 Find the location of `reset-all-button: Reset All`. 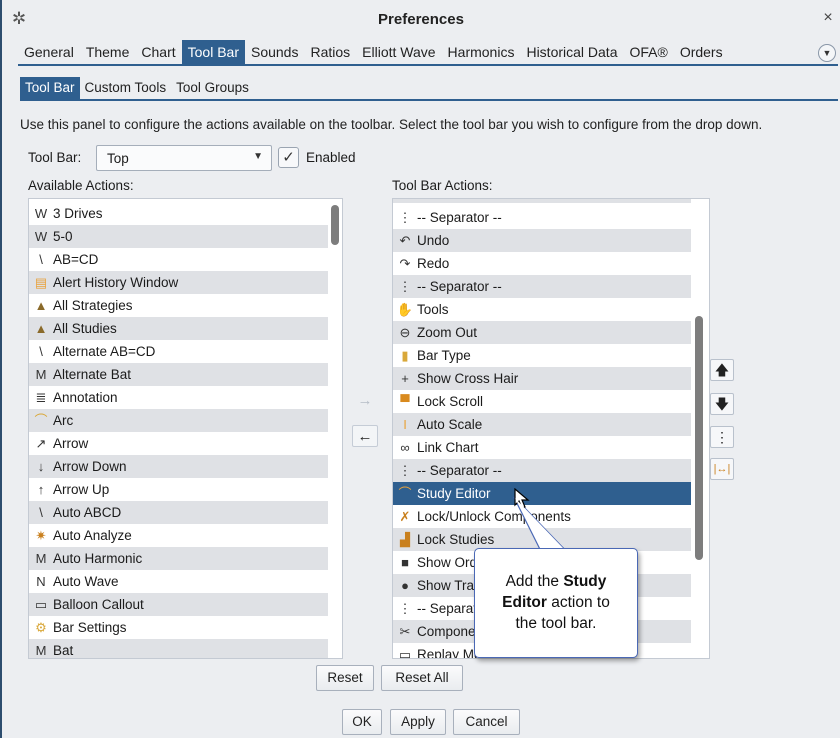

reset-all-button: Reset All is located at coordinates (422, 678).